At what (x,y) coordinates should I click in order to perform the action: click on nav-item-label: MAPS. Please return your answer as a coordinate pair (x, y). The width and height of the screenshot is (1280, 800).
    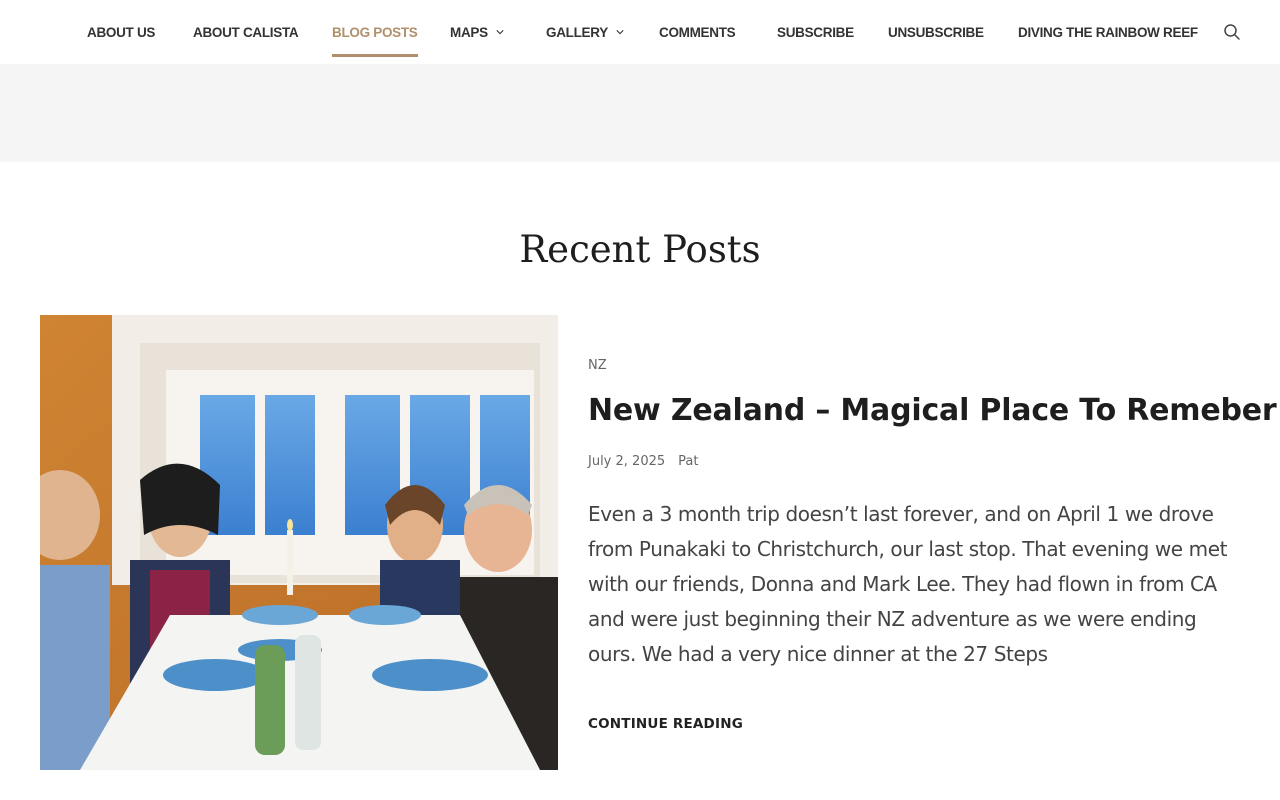
    Looking at the image, I should click on (469, 32).